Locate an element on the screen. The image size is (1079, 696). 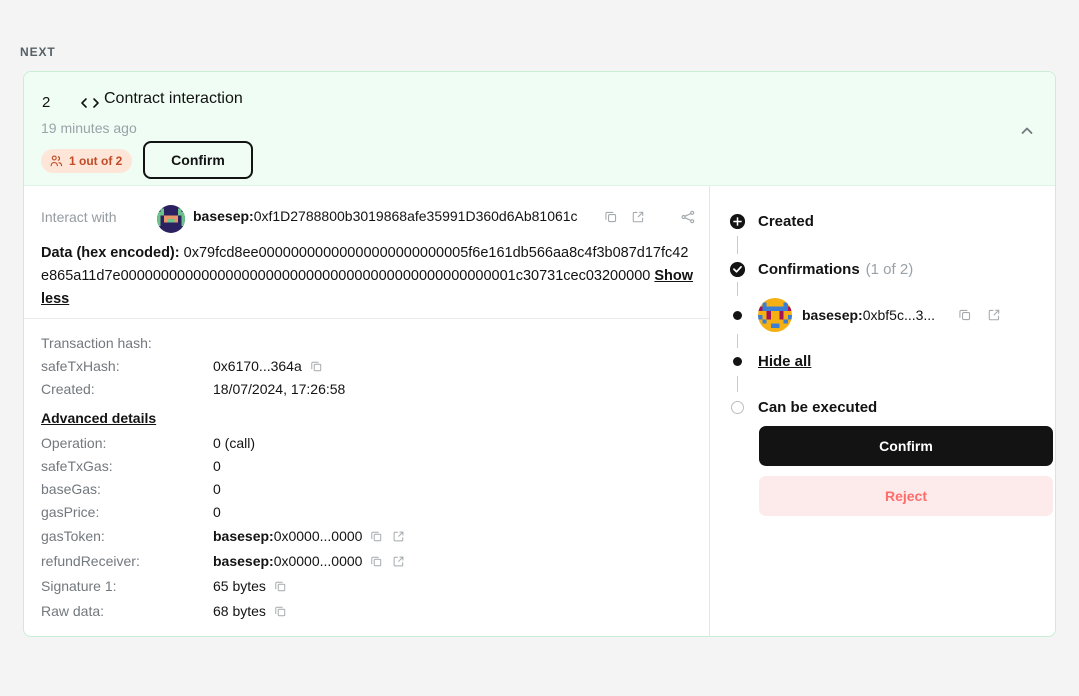
timeline-item-created: Created is located at coordinates (892, 221).